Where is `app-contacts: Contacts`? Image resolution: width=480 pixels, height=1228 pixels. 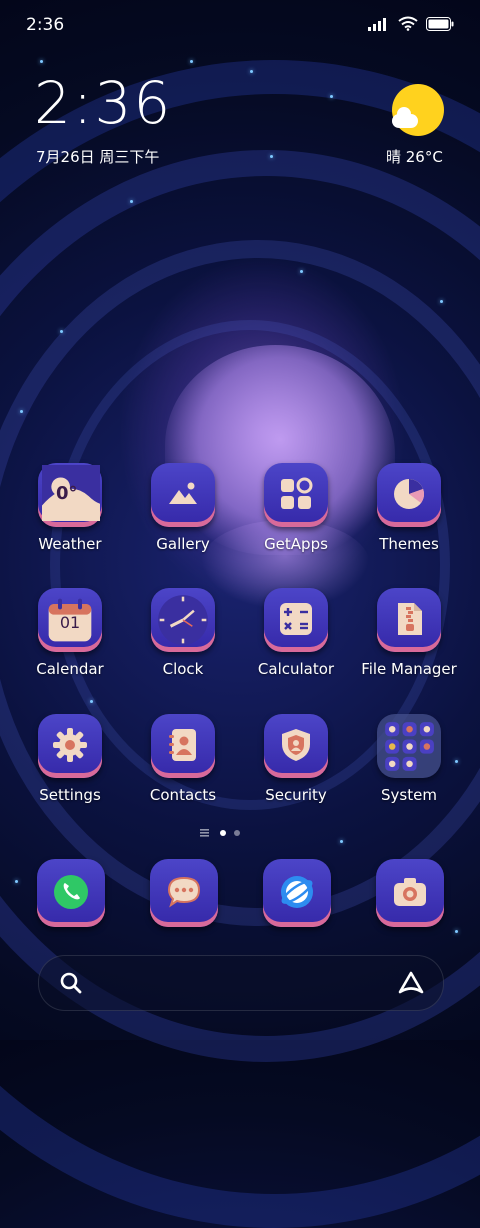
app-contacts: Contacts is located at coordinates (183, 759).